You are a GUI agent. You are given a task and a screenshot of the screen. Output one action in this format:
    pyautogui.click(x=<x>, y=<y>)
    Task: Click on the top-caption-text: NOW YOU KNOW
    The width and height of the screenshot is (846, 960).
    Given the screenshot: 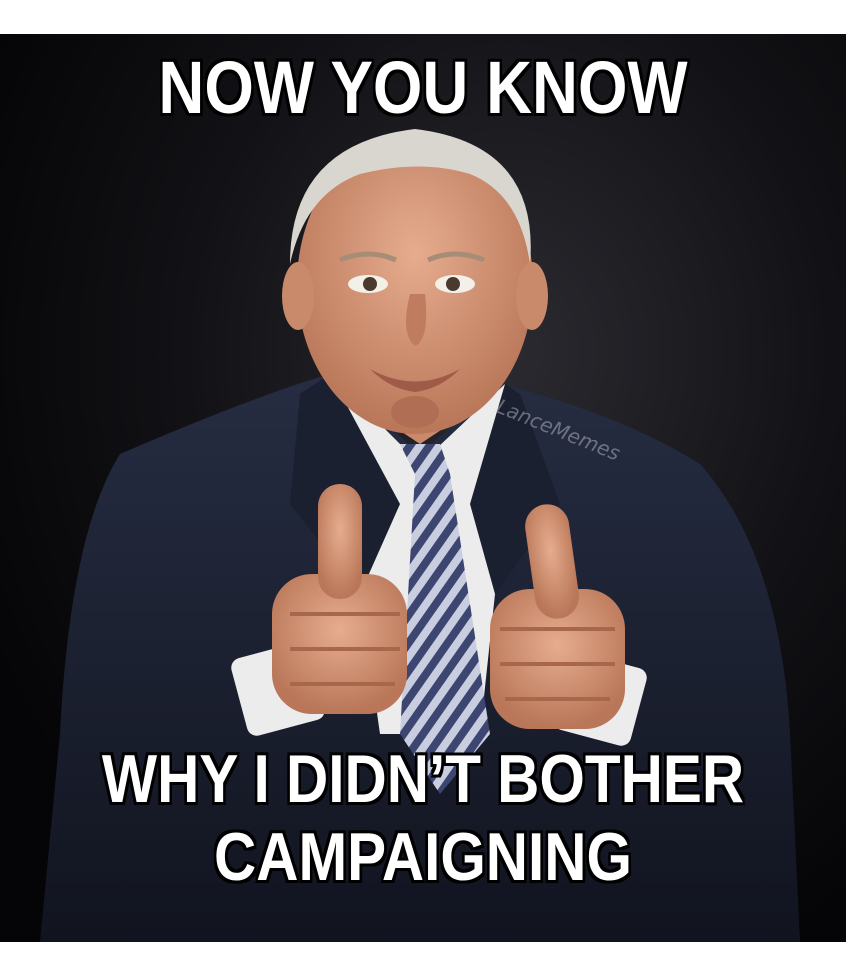 What is the action you would take?
    pyautogui.click(x=423, y=87)
    